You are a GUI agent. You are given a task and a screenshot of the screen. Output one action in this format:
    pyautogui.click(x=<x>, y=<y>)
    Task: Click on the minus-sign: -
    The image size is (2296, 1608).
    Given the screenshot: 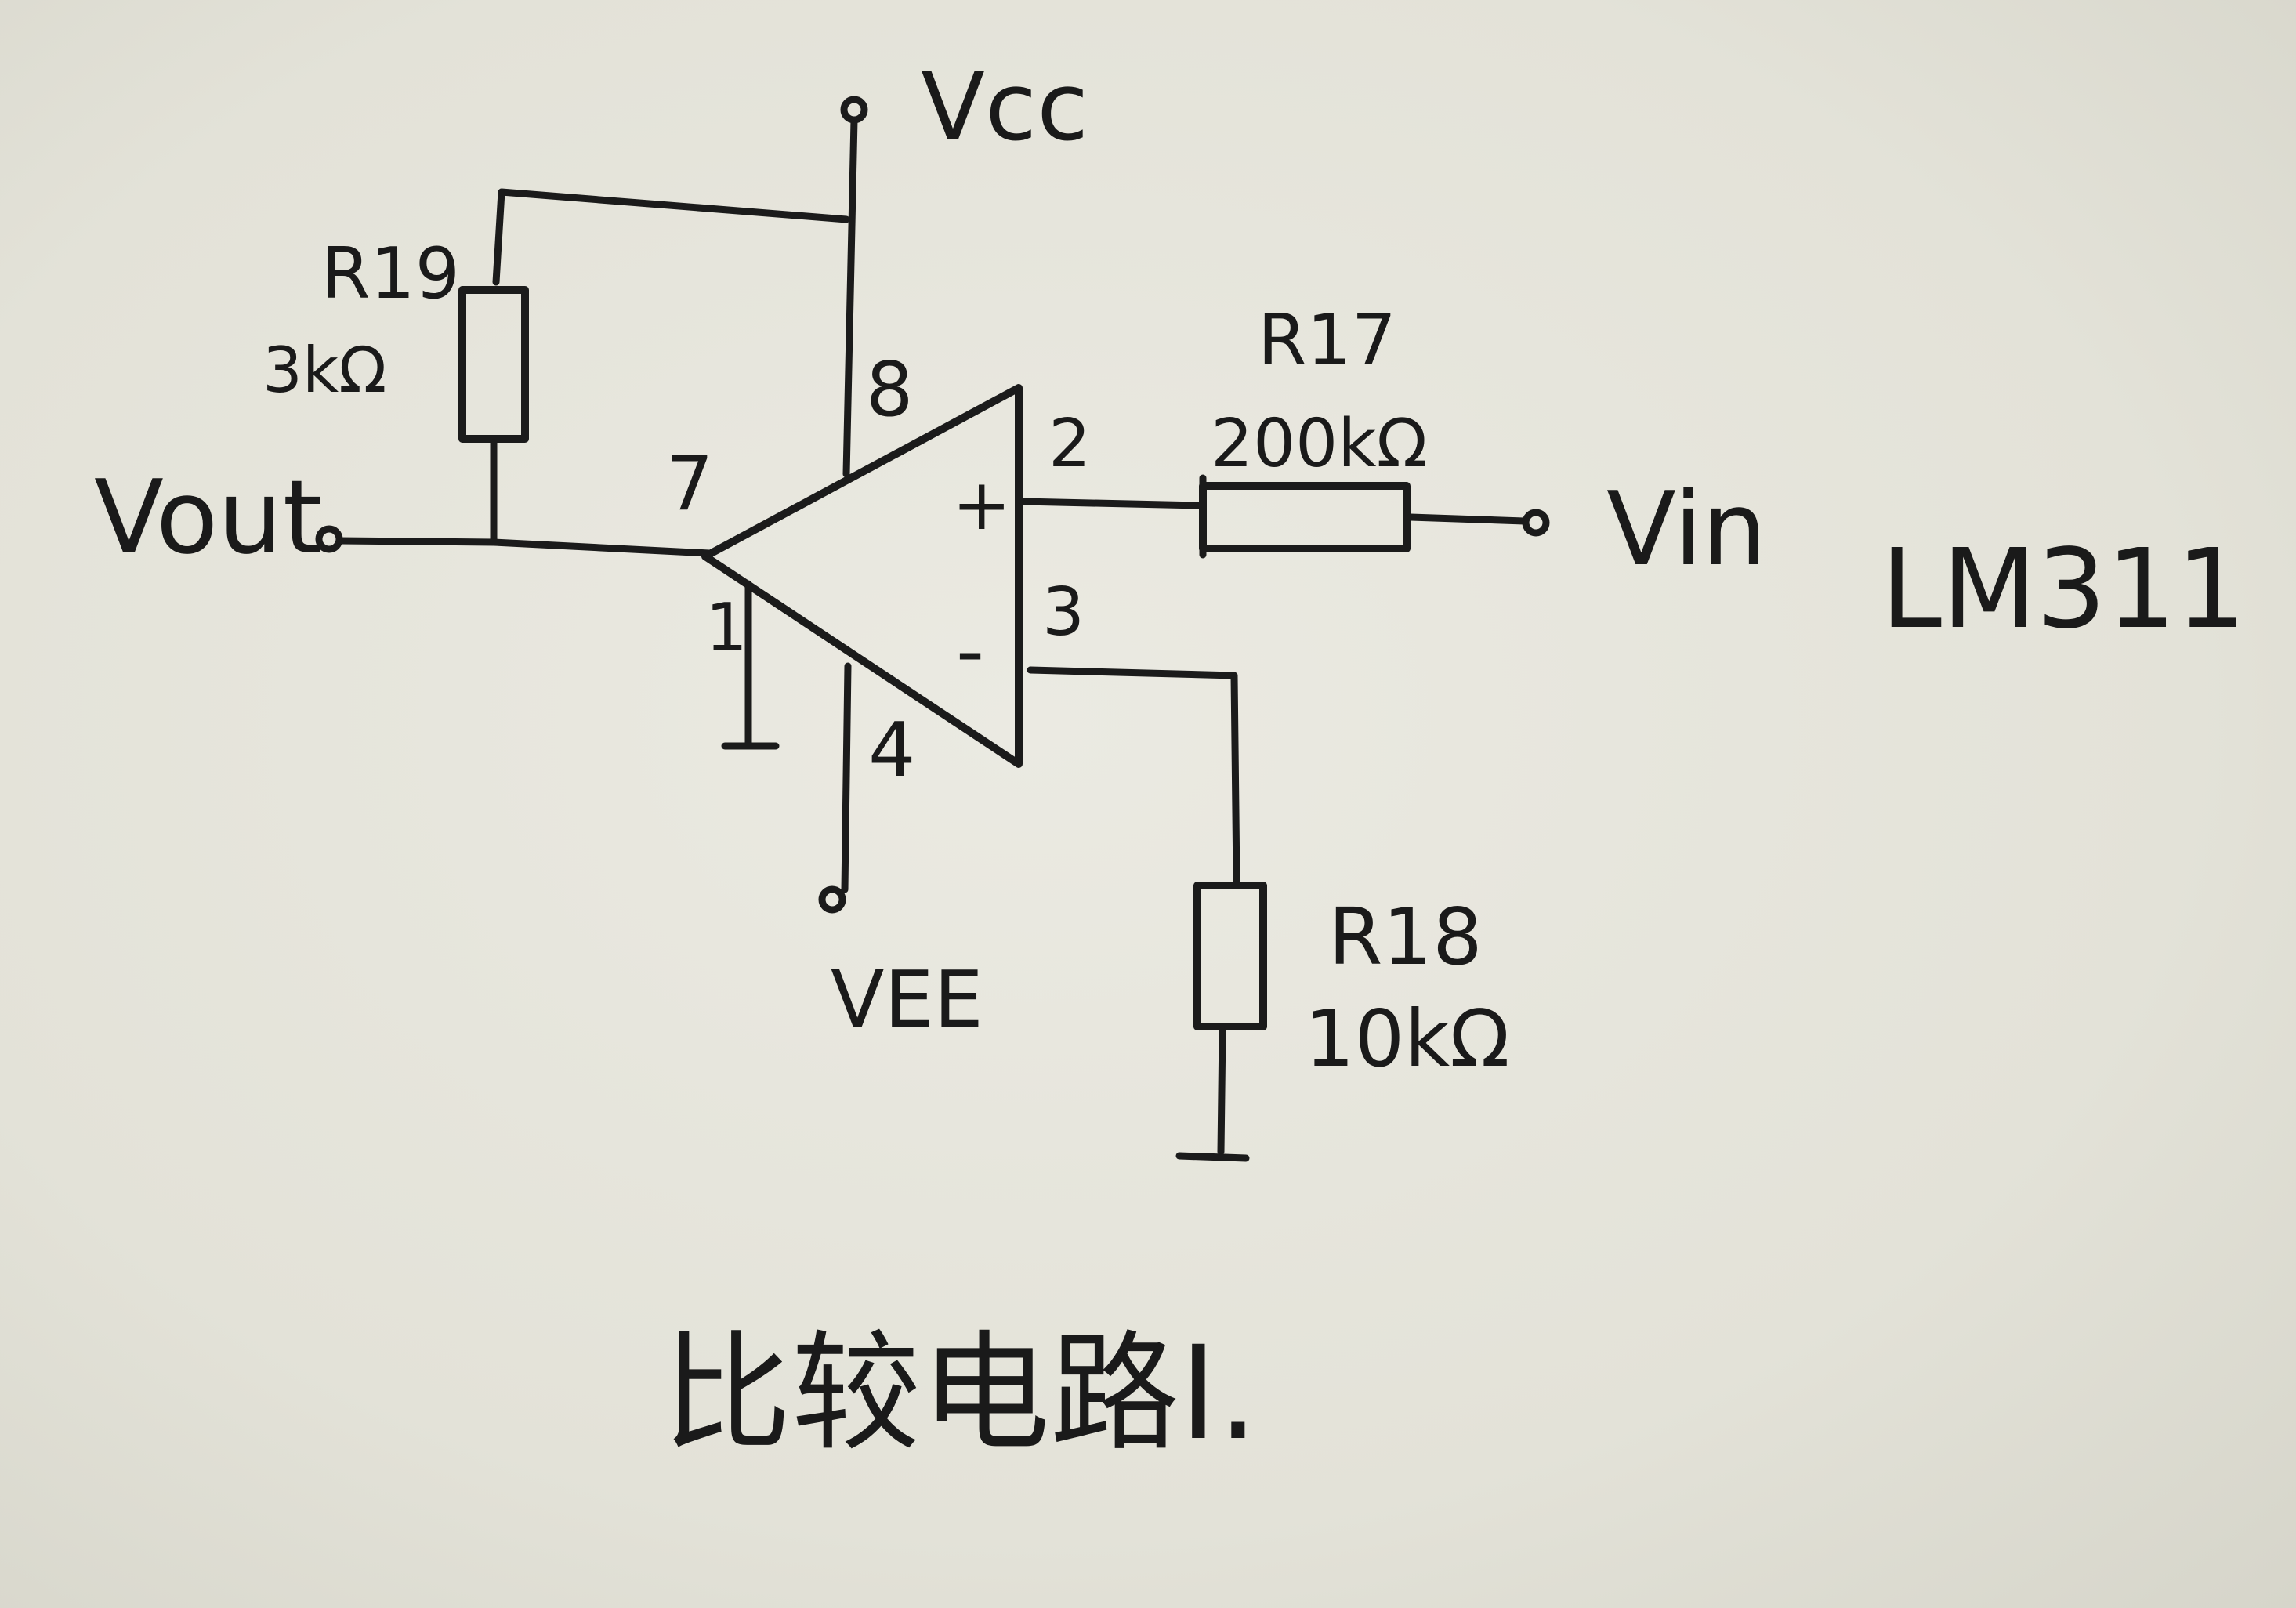 What is the action you would take?
    pyautogui.click(x=970, y=651)
    